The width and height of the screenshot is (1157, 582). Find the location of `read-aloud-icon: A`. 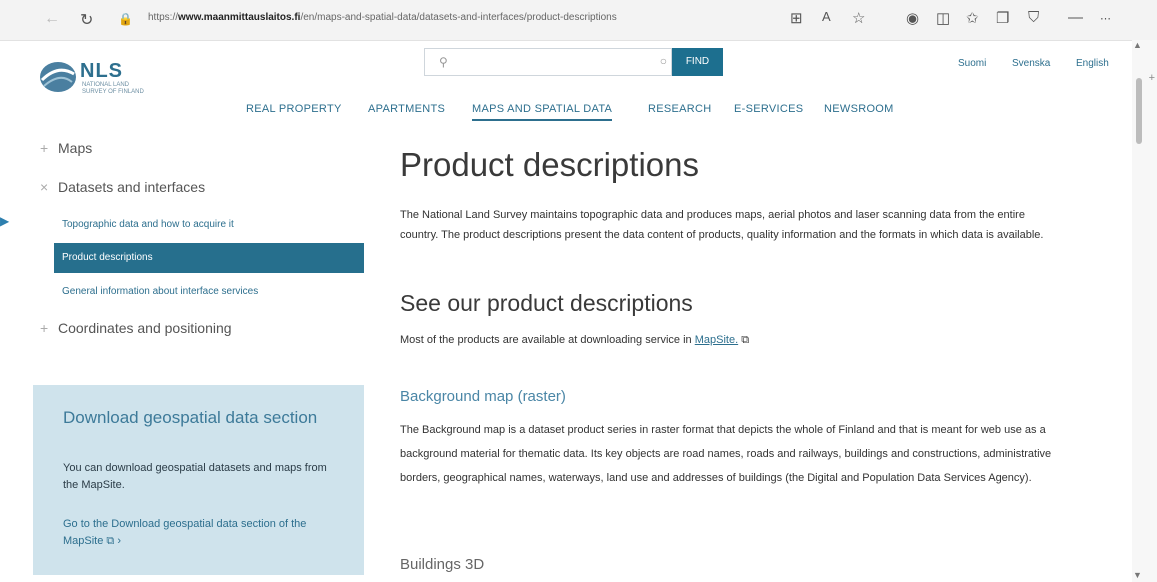

read-aloud-icon: A is located at coordinates (826, 16).